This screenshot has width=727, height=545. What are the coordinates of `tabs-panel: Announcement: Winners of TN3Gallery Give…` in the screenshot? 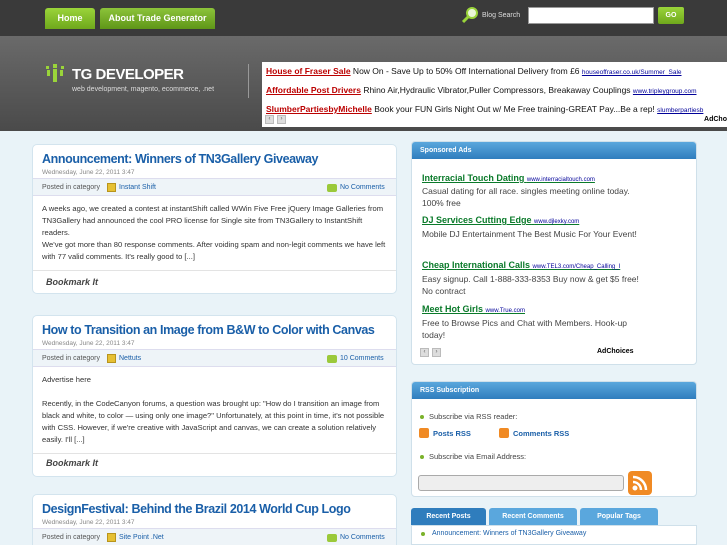 It's located at (554, 535).